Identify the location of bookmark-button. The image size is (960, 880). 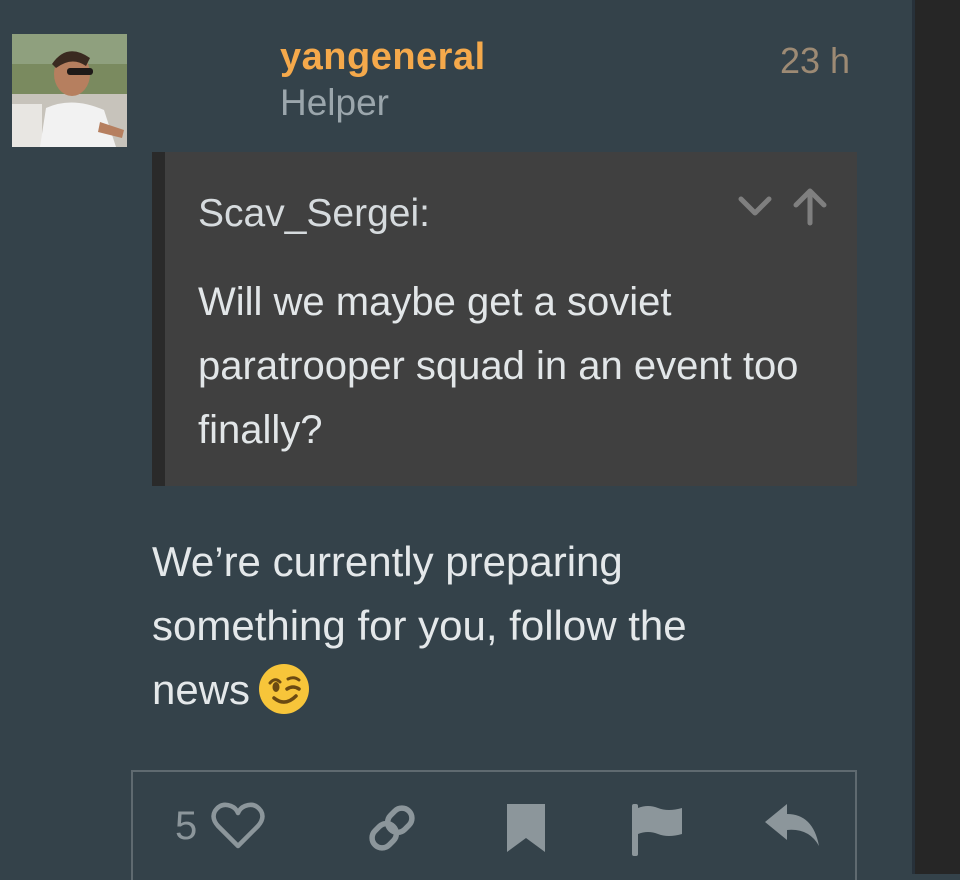
(526, 828).